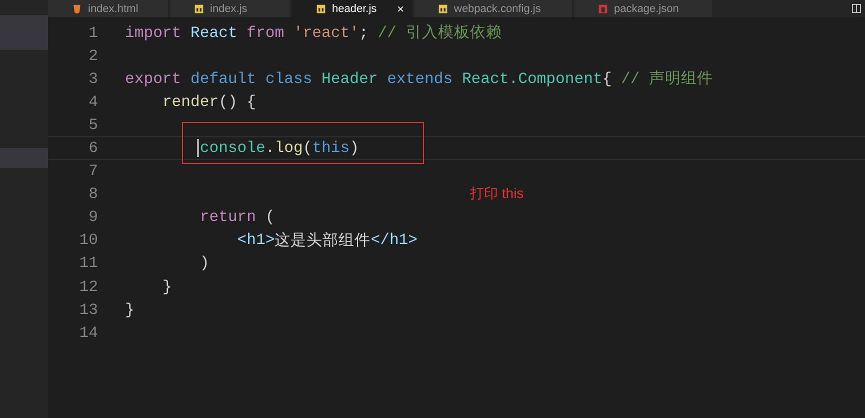  Describe the element at coordinates (93, 194) in the screenshot. I see `line-number: 8` at that location.